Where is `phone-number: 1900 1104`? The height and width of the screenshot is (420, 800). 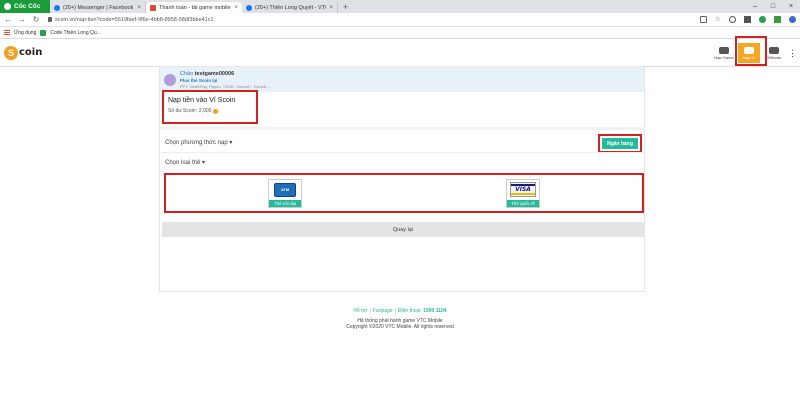 phone-number: 1900 1104 is located at coordinates (434, 311).